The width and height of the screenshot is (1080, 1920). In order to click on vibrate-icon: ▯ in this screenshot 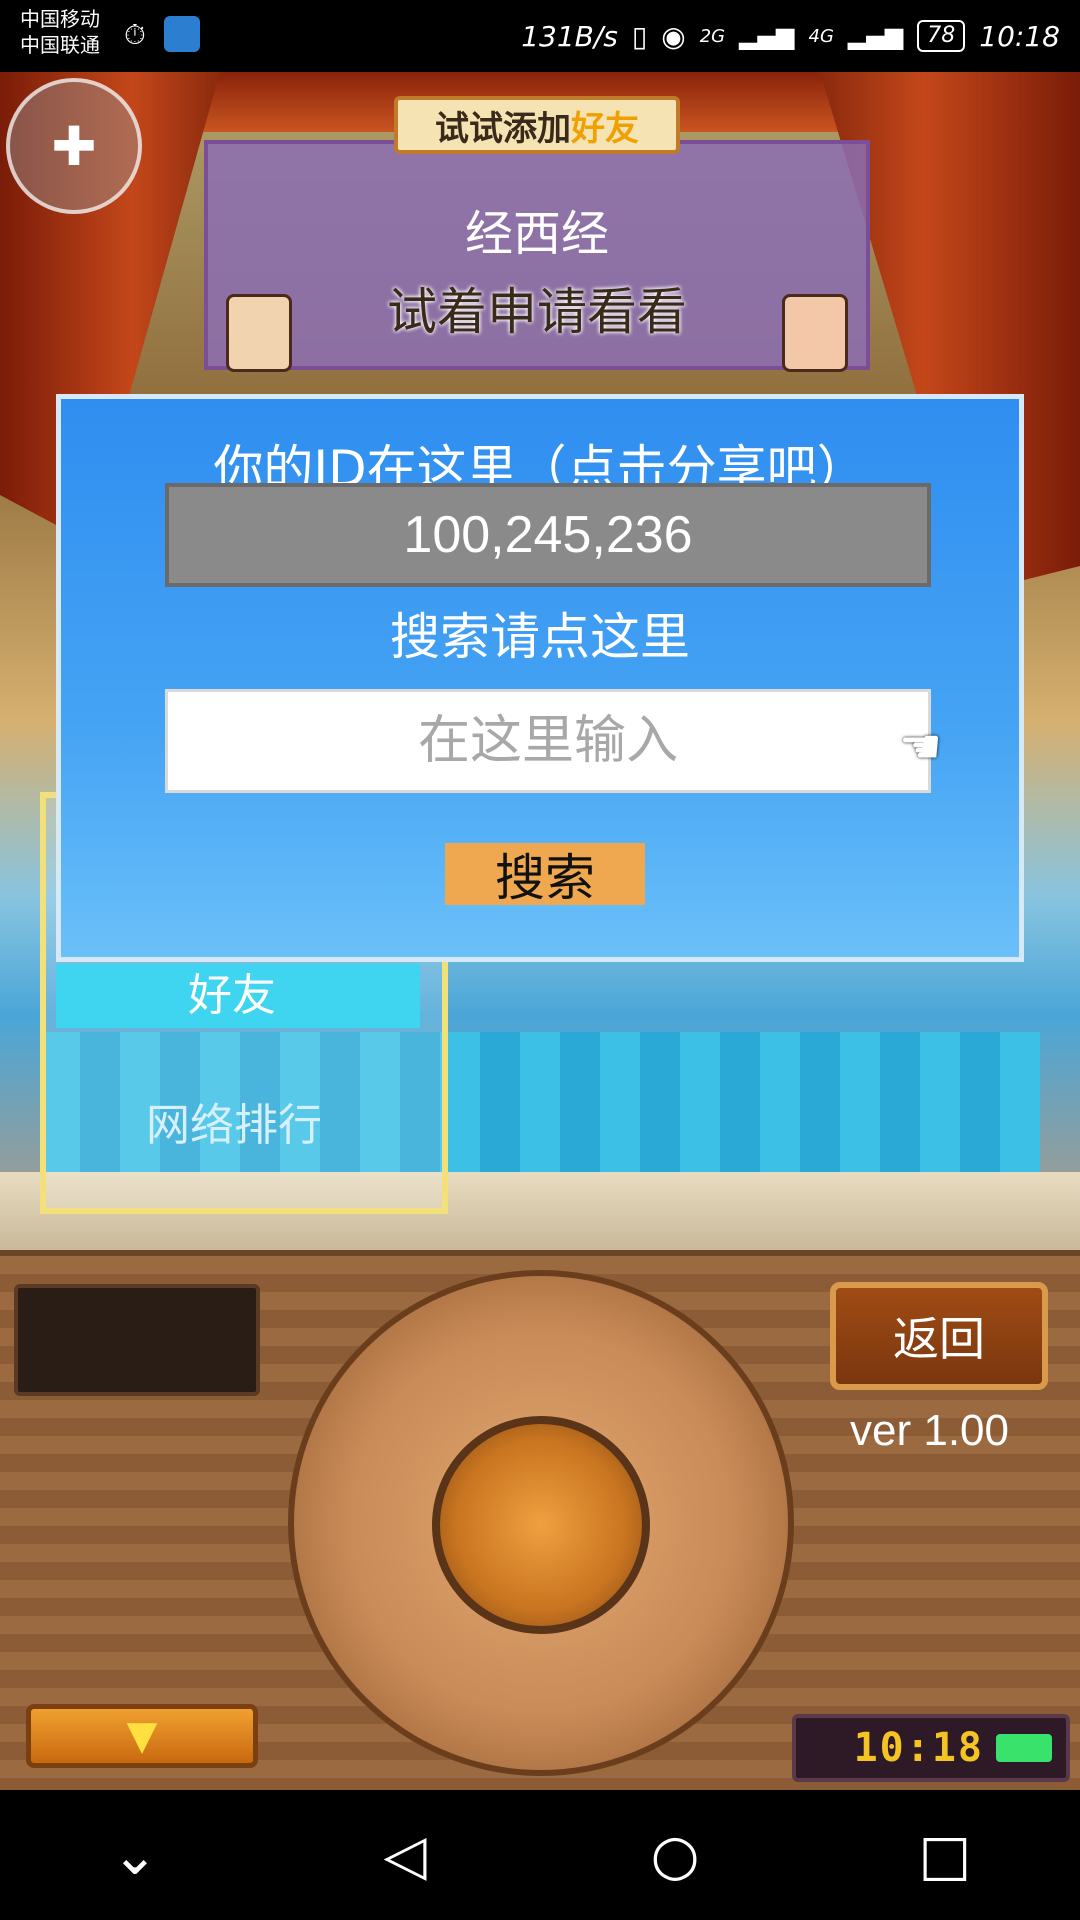, I will do `click(639, 36)`.